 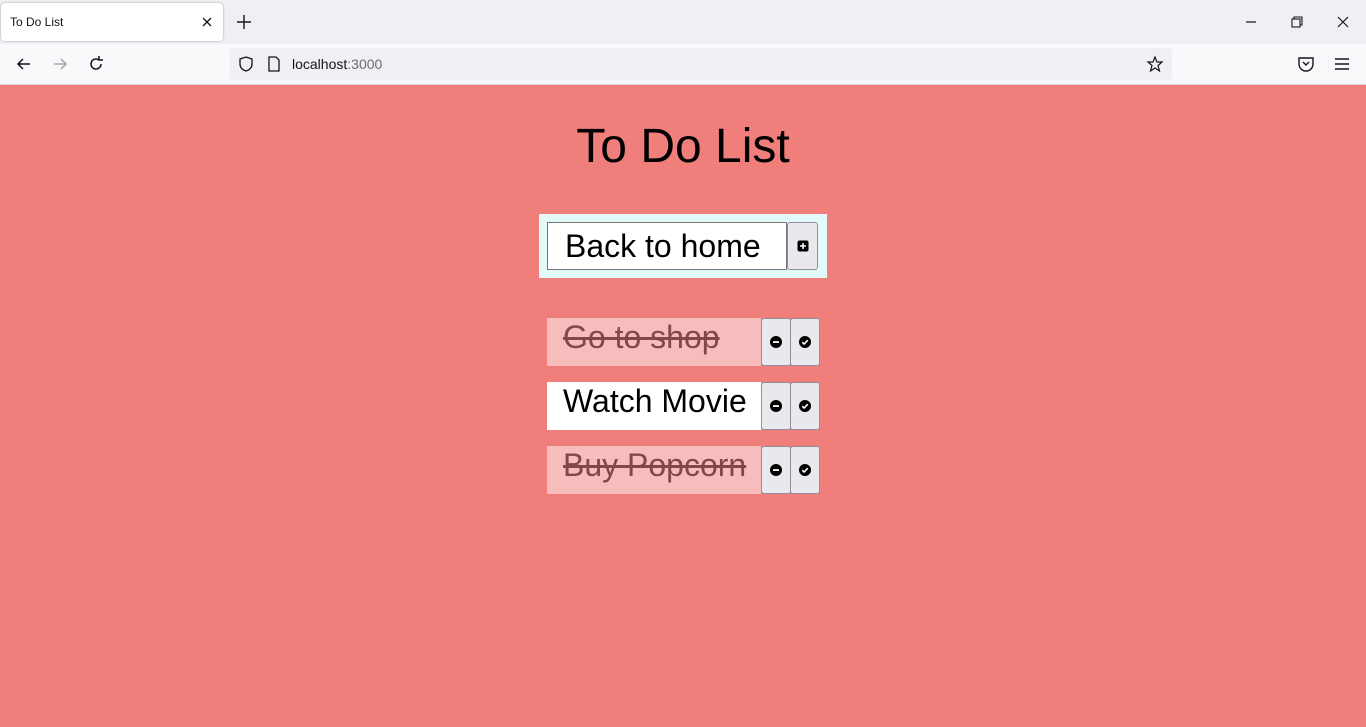 I want to click on restore-icon, so click(x=1297, y=22).